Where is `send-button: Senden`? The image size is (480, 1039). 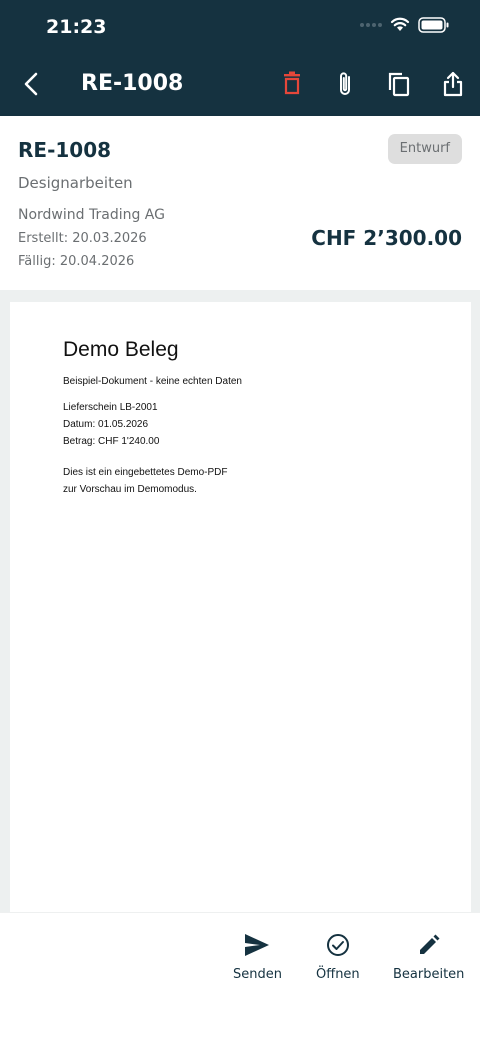 send-button: Senden is located at coordinates (257, 956).